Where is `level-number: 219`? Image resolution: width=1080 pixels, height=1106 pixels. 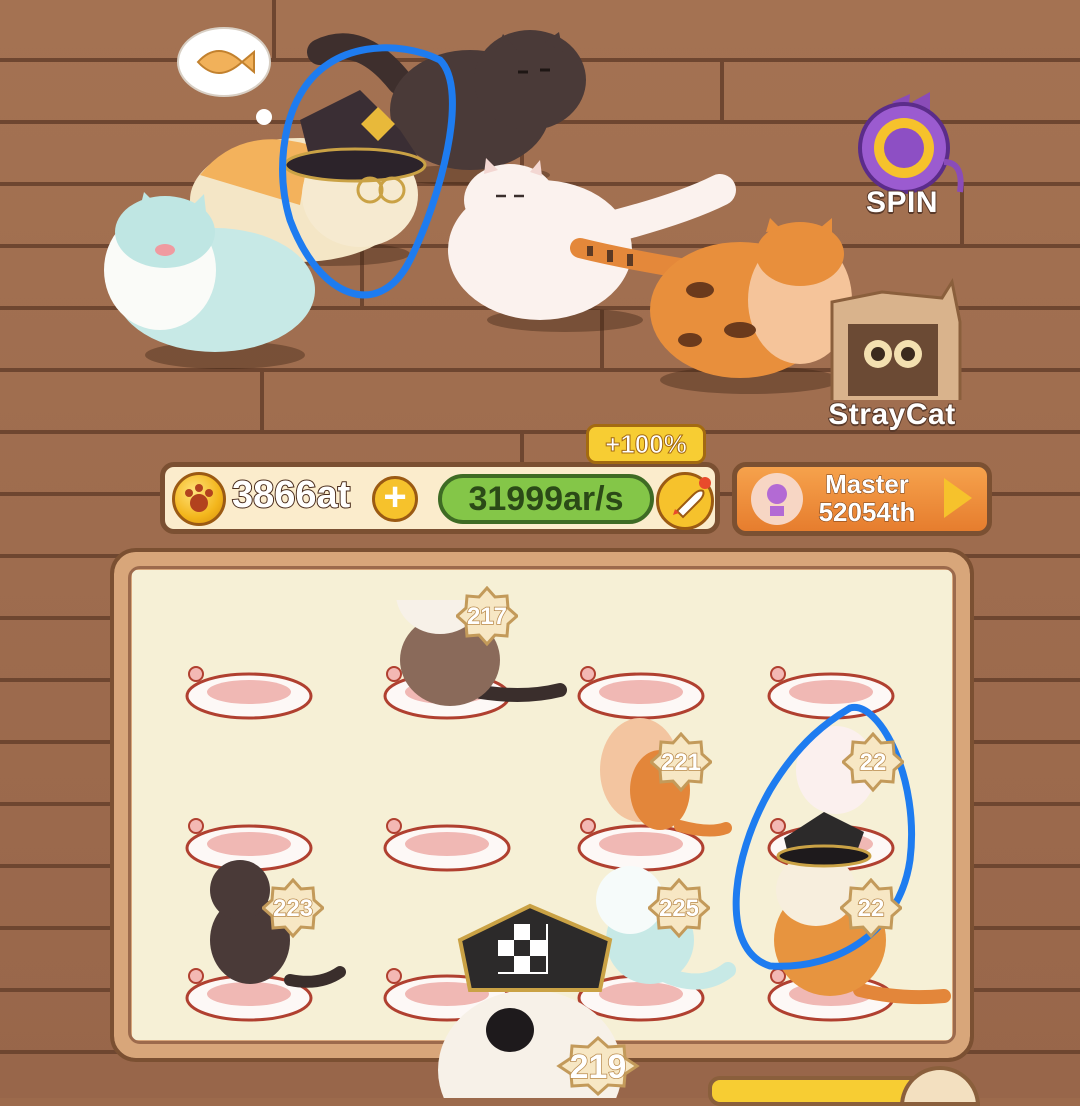
level-number: 219 is located at coordinates (598, 1067).